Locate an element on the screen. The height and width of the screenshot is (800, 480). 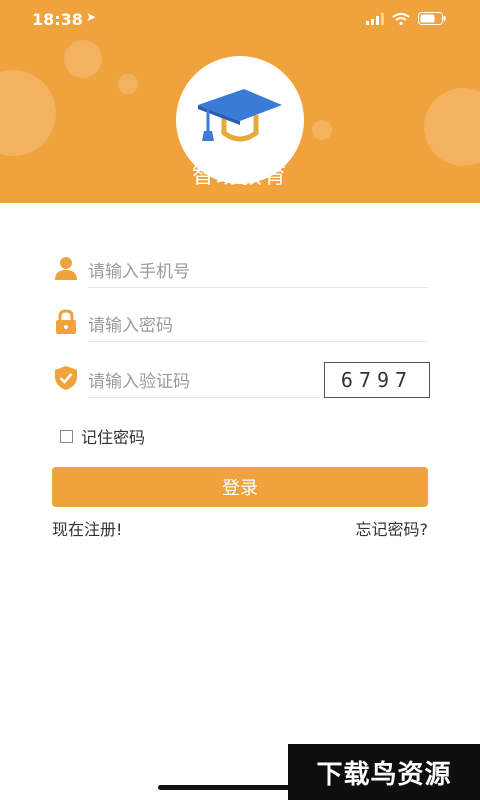
captcha-input: 请输入验证码 is located at coordinates (139, 379).